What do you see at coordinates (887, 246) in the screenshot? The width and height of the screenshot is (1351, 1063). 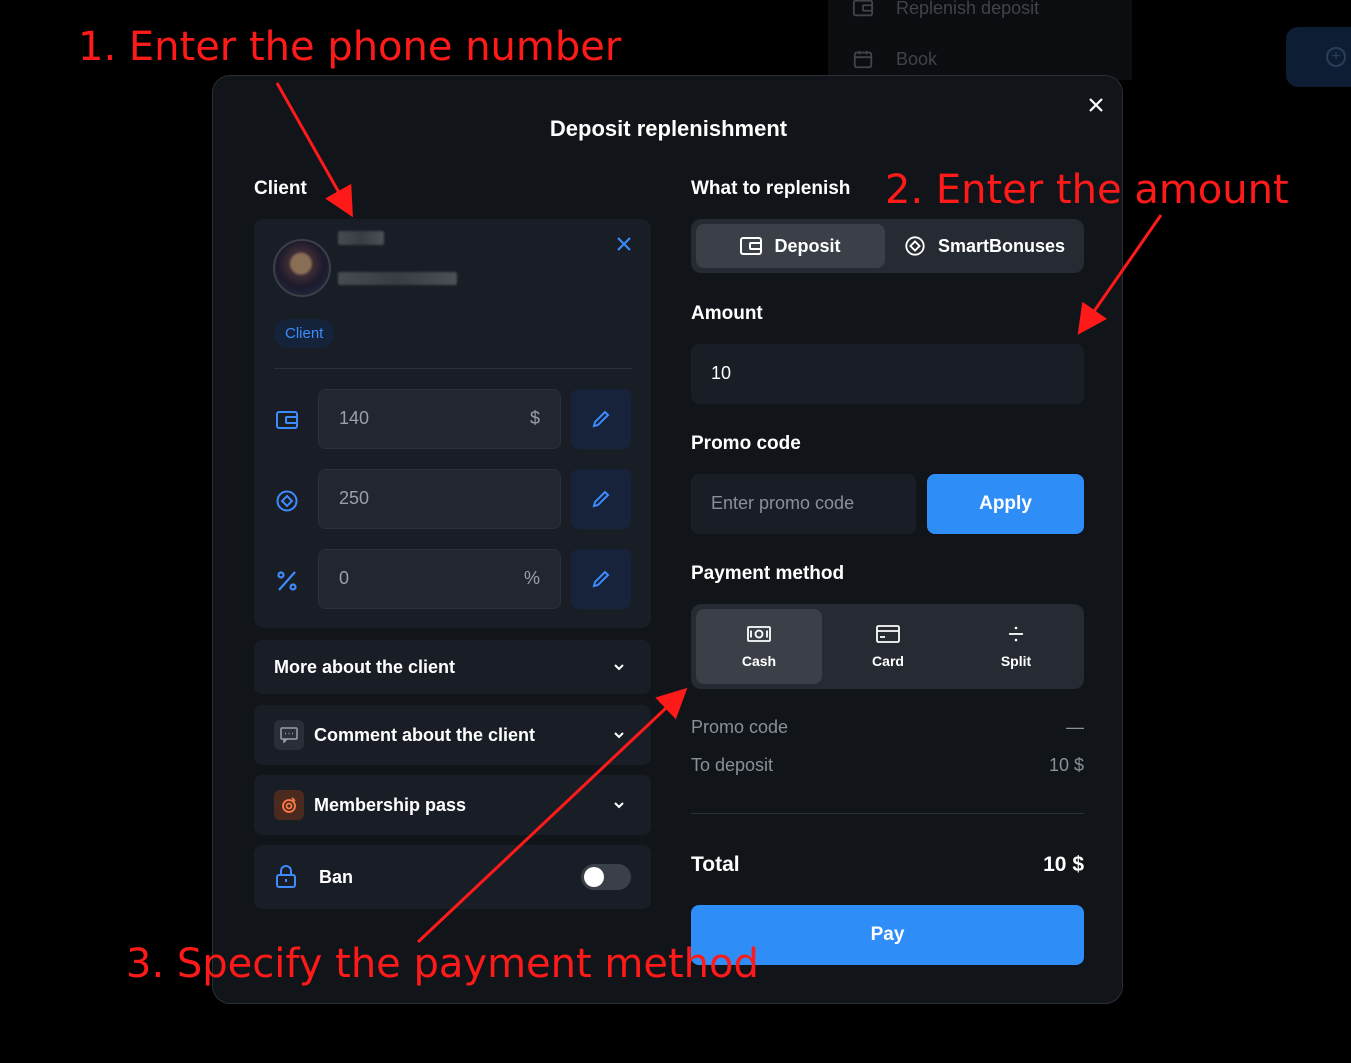 I see `replenish-type-selector: Deposit SmartBonuses` at bounding box center [887, 246].